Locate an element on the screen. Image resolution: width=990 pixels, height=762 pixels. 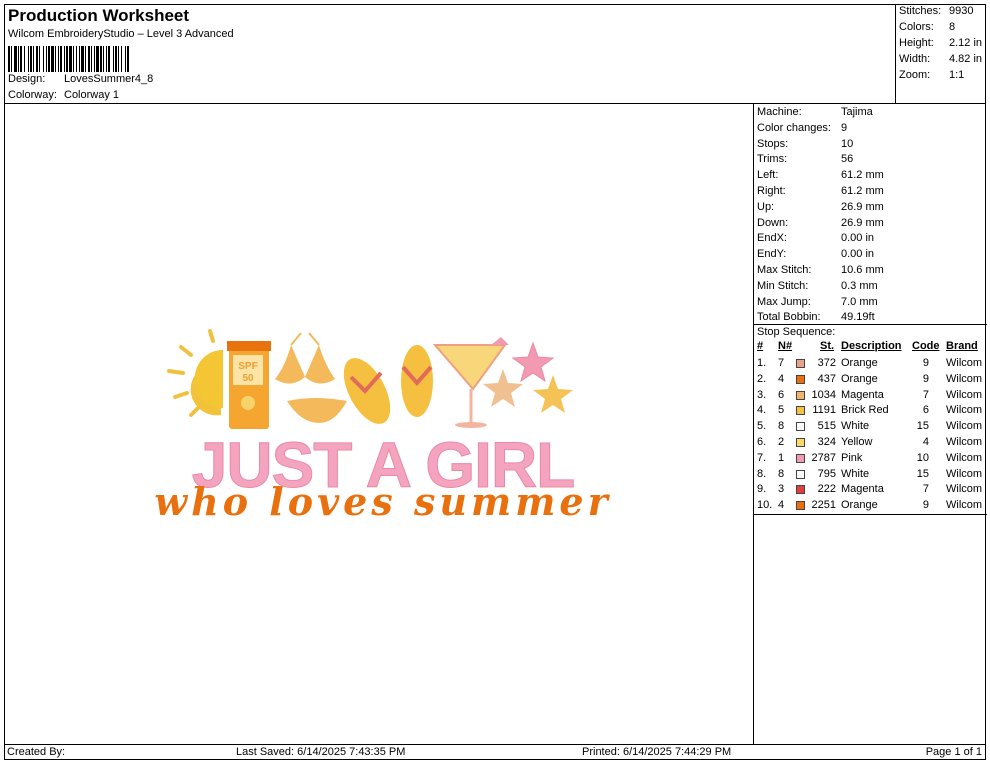
stop-stitch-count: 2787 is located at coordinates (823, 457).